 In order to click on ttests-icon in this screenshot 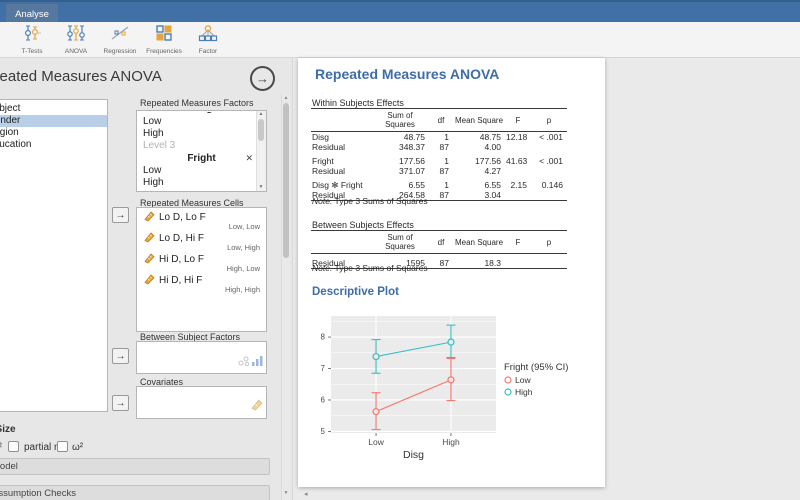, I will do `click(32, 35)`.